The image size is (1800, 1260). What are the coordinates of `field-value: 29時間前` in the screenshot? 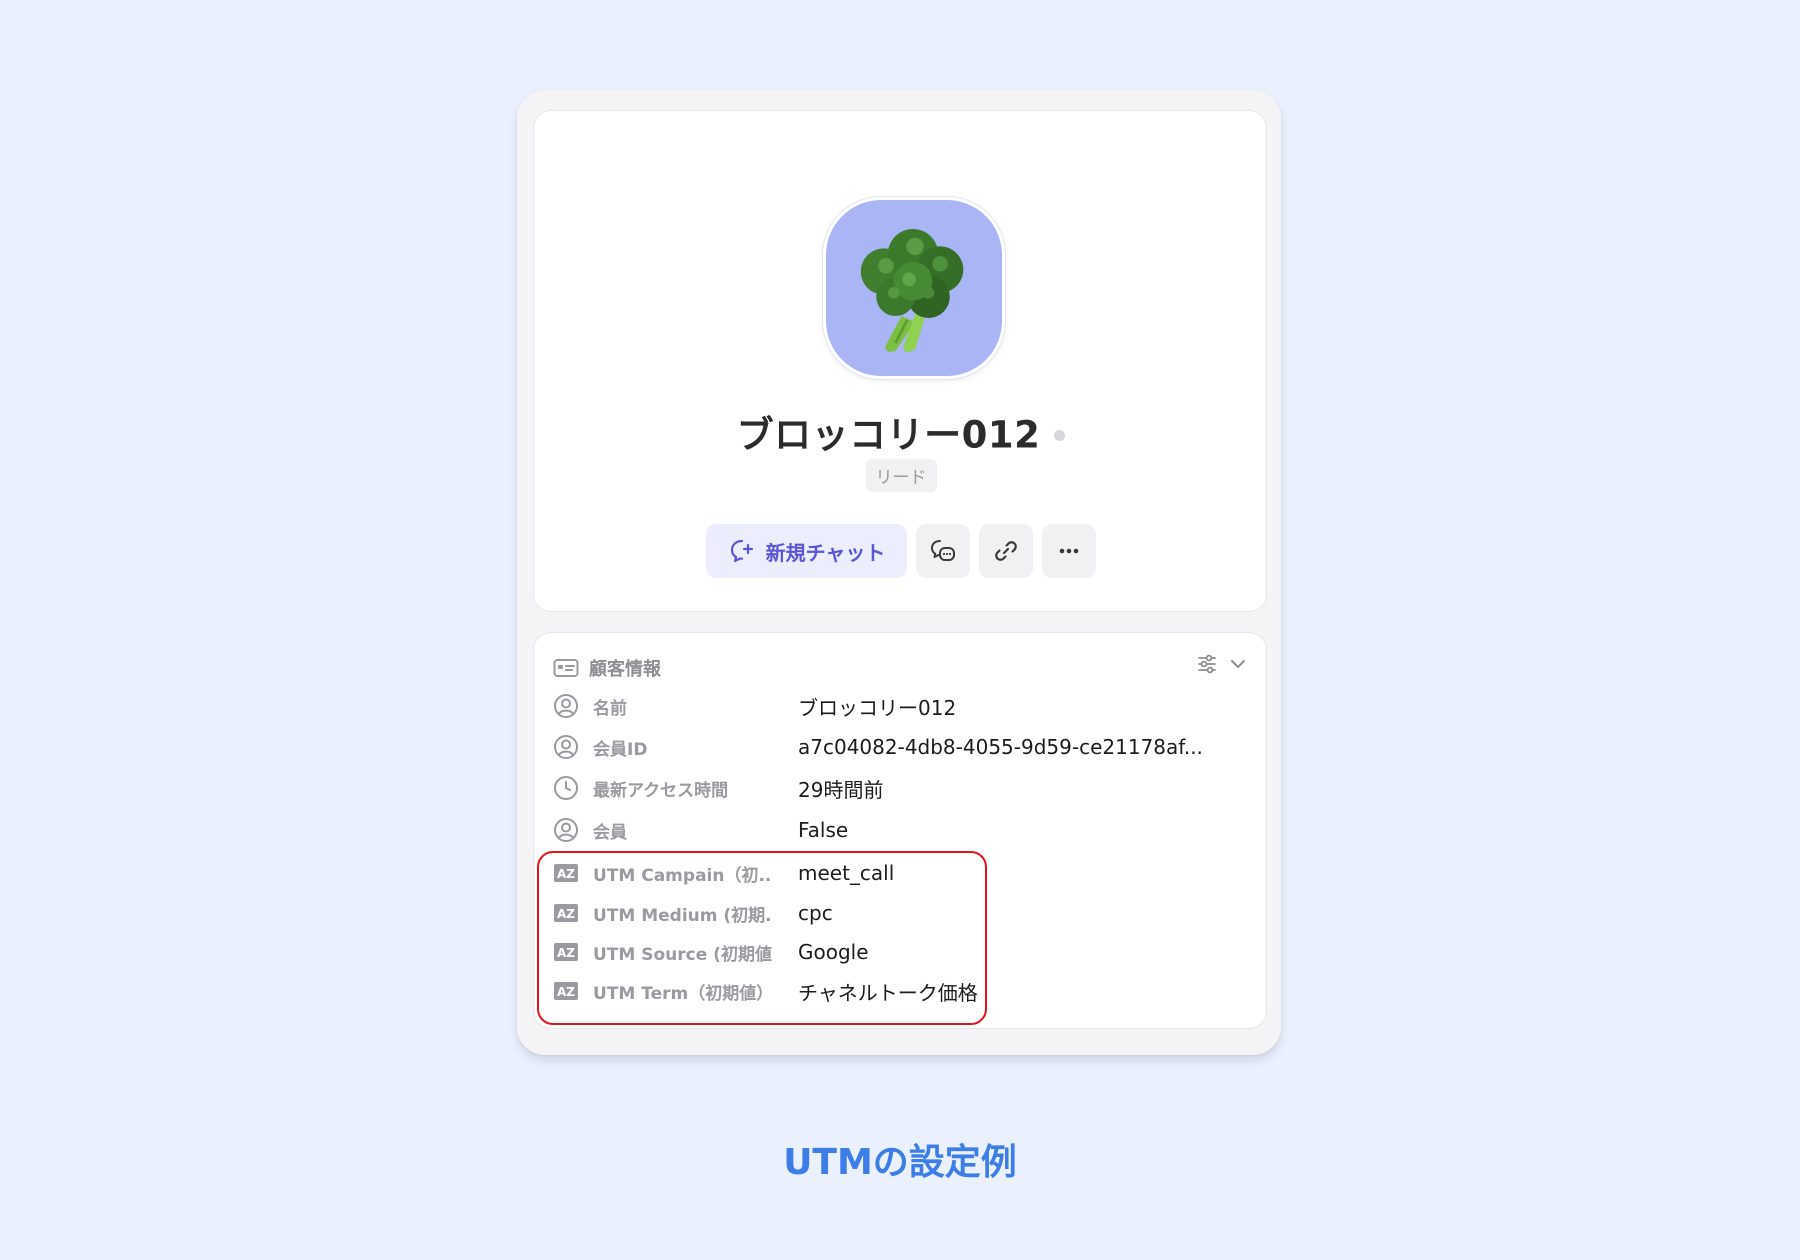 It's located at (841, 789).